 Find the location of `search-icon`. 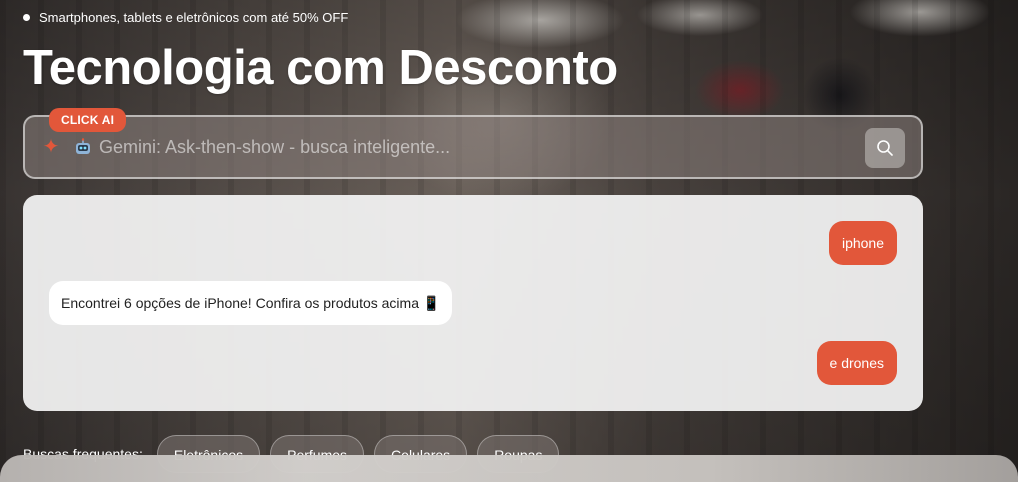

search-icon is located at coordinates (885, 148).